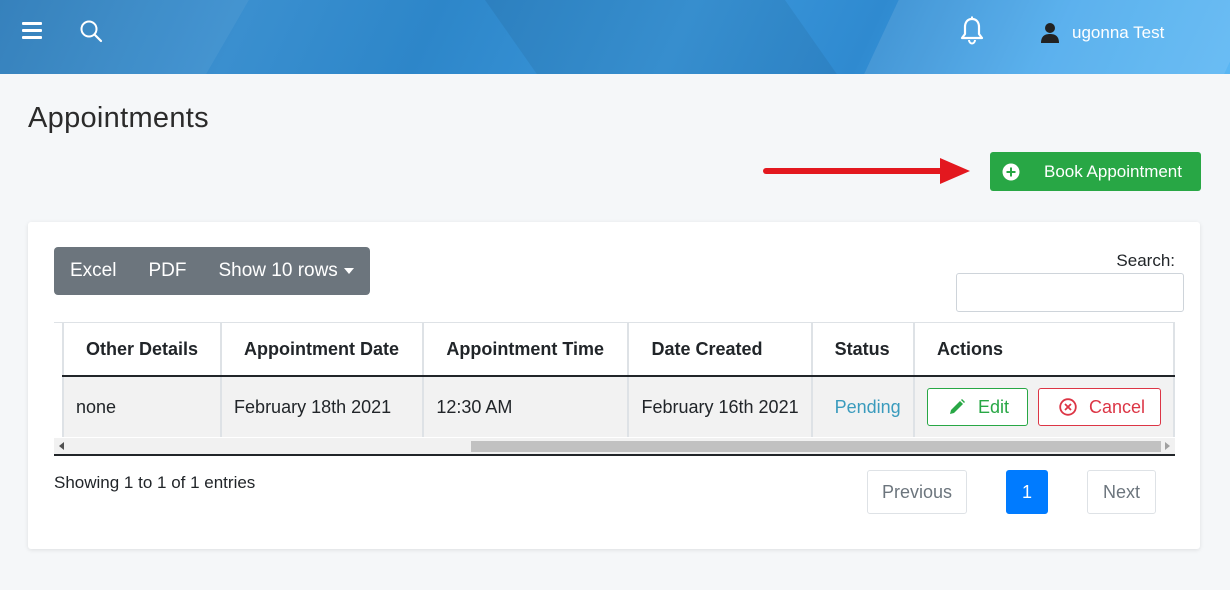 This screenshot has width=1230, height=590. I want to click on header-appointment-time: Appointment Time, so click(526, 350).